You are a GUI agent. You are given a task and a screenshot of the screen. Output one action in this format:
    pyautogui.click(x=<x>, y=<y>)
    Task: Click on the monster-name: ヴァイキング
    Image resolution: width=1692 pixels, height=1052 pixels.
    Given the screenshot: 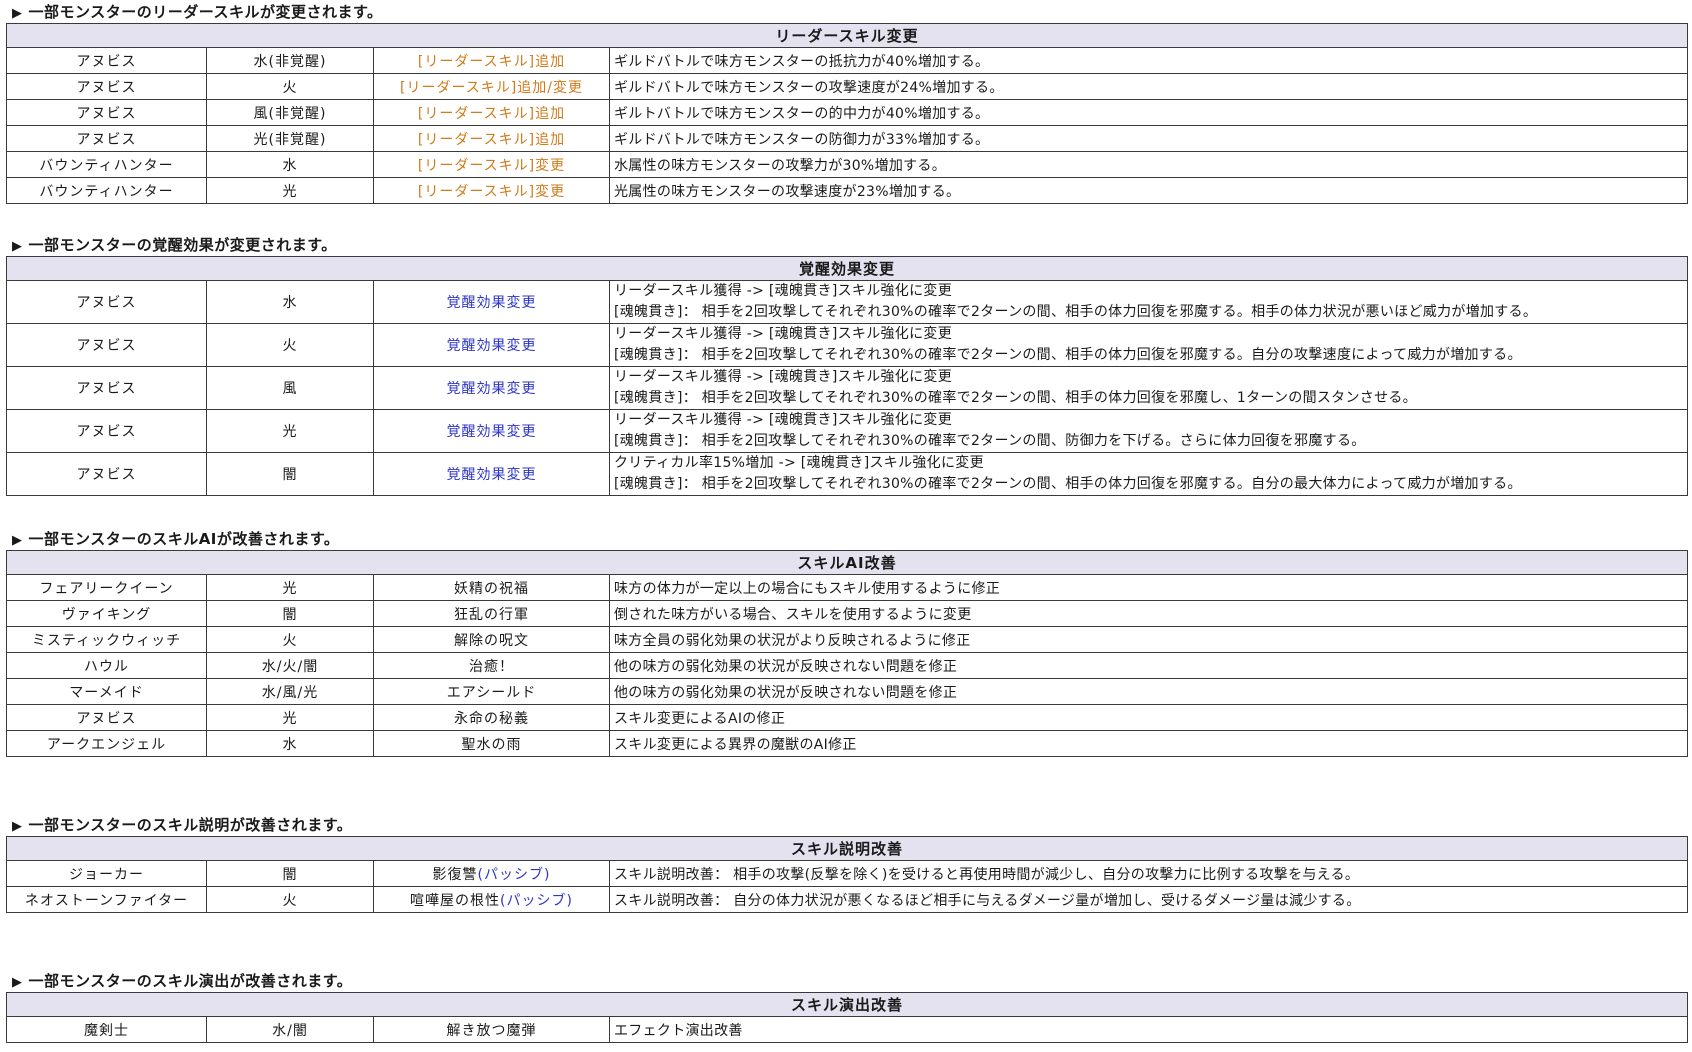 What is the action you would take?
    pyautogui.click(x=106, y=613)
    